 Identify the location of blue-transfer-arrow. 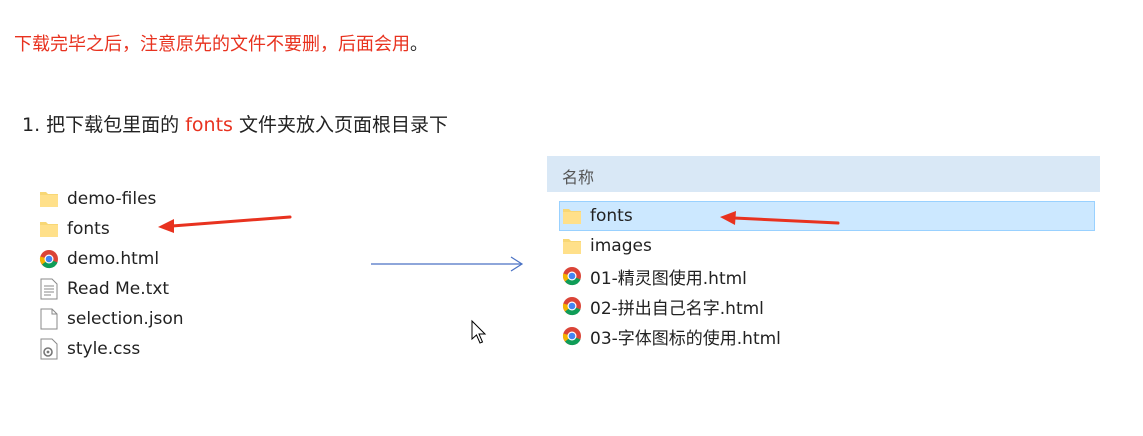
(447, 264).